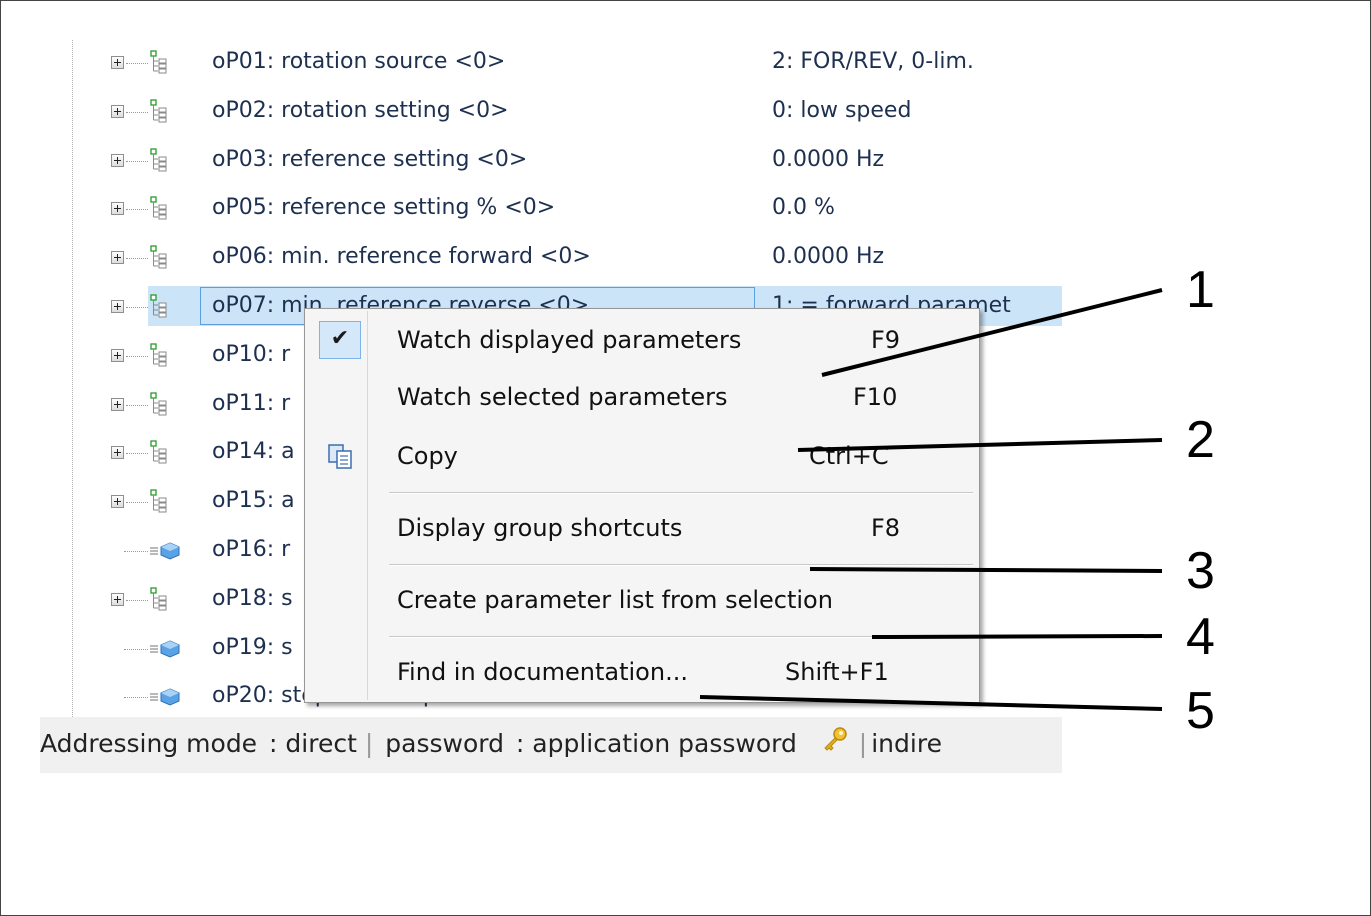 This screenshot has width=1371, height=916. What do you see at coordinates (1200, 637) in the screenshot?
I see `callout-4: 4` at bounding box center [1200, 637].